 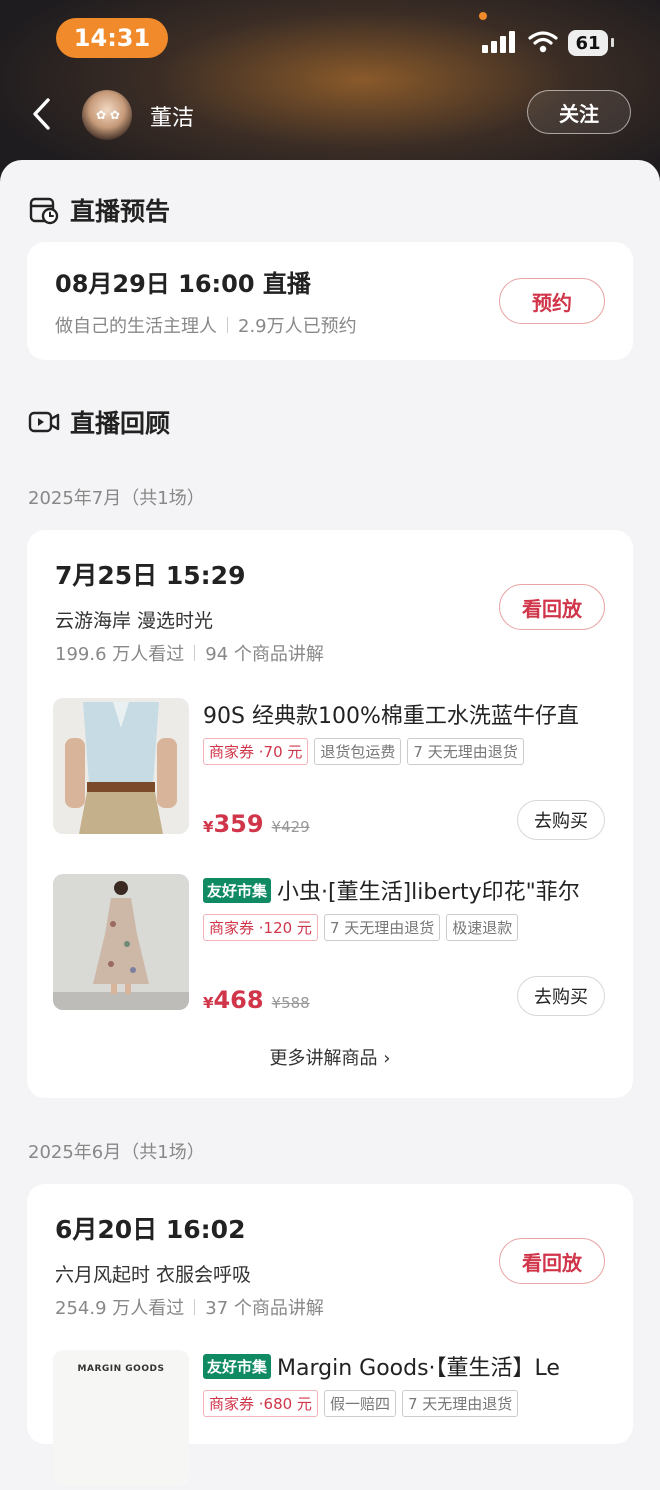 What do you see at coordinates (482, 927) in the screenshot?
I see `service-tag: 极速退款` at bounding box center [482, 927].